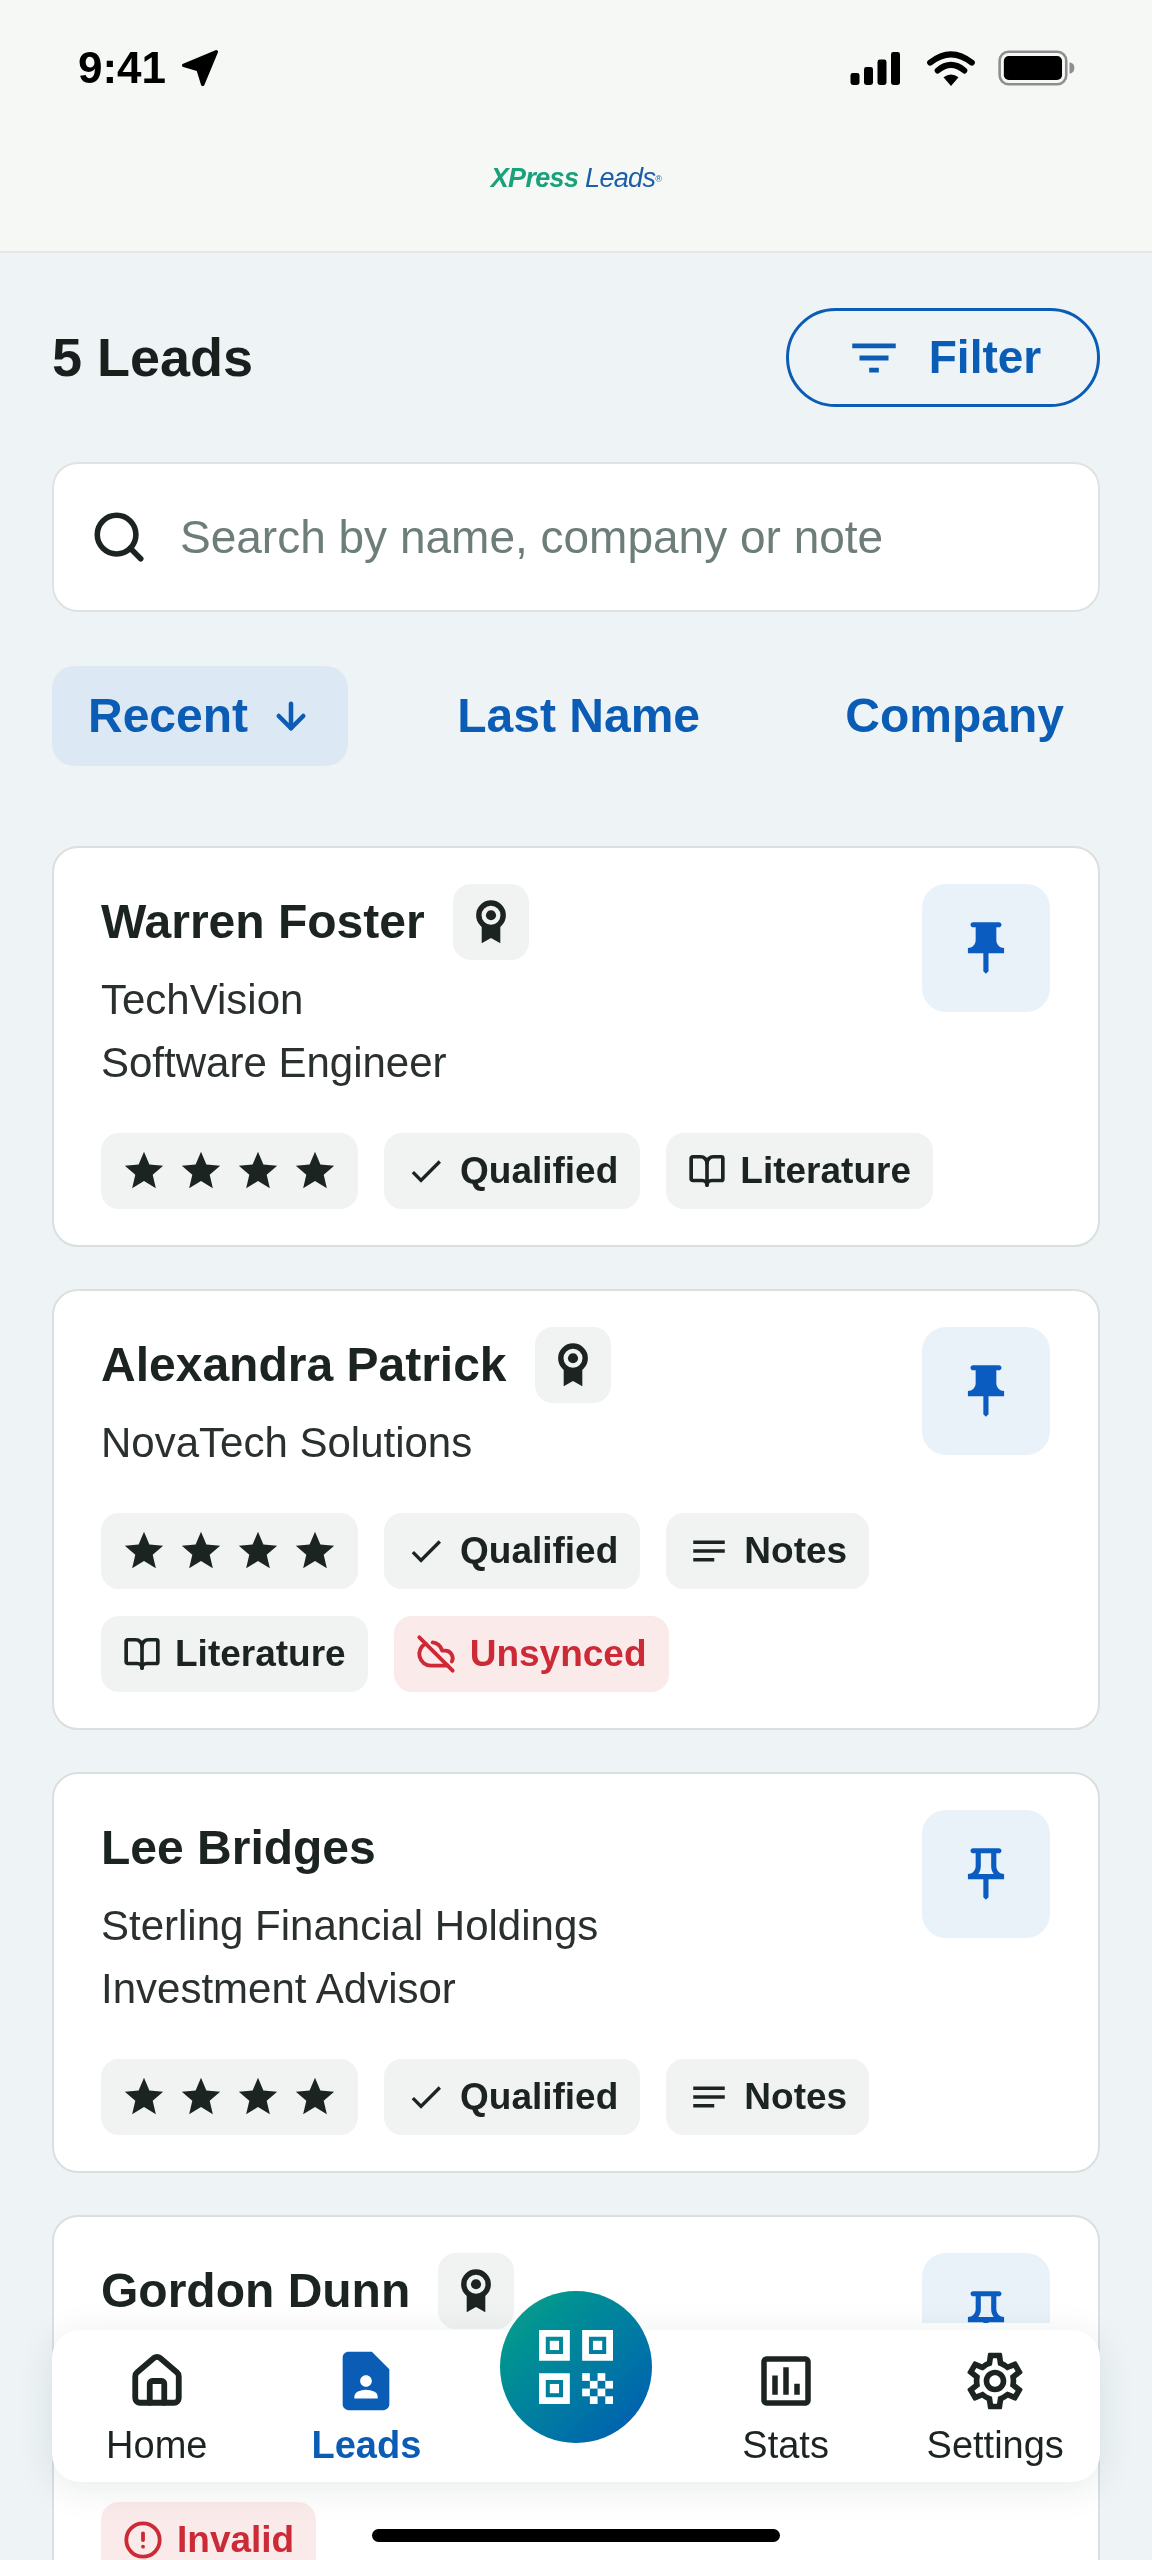 The height and width of the screenshot is (2560, 1152). What do you see at coordinates (576, 1972) in the screenshot?
I see `lead-card: Lee Bridges Sterling Financial Holdings Investment Advisor Qualified Notes` at bounding box center [576, 1972].